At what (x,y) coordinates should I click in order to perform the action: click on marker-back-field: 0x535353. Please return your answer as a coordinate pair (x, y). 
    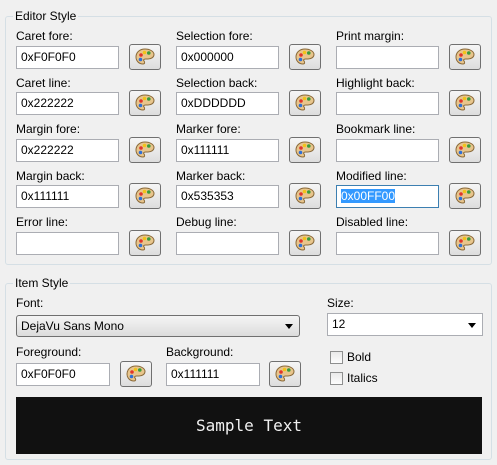
    Looking at the image, I should click on (227, 196).